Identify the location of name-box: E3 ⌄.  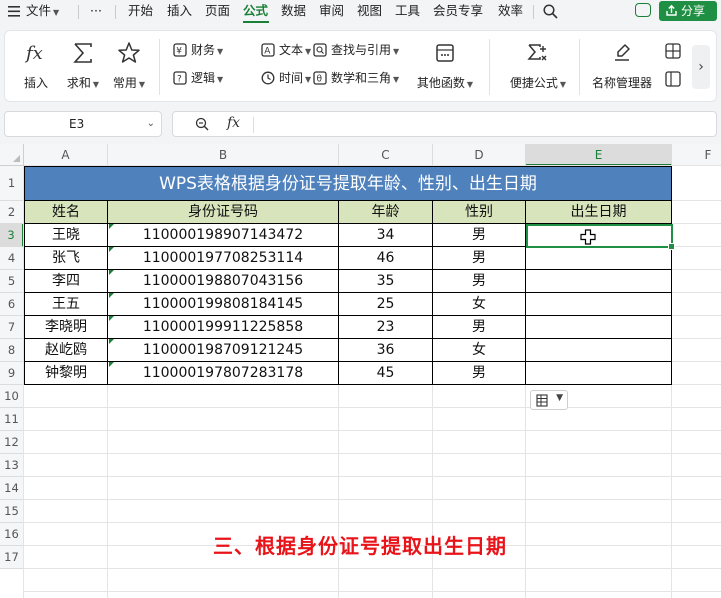
(83, 124).